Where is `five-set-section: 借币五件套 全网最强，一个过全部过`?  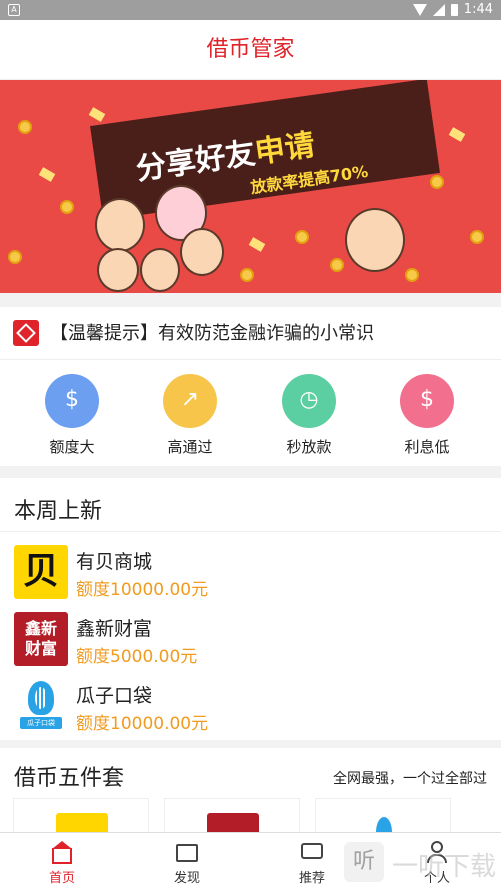
five-set-section: 借币五件套 全网最强，一个过全部过 is located at coordinates (250, 790).